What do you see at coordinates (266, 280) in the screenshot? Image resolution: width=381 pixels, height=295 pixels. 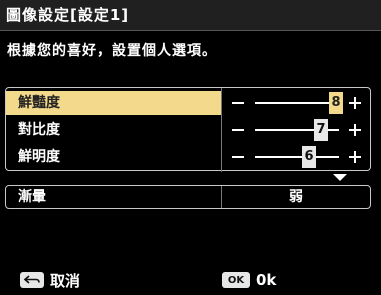 I see `ok-label: 0k` at bounding box center [266, 280].